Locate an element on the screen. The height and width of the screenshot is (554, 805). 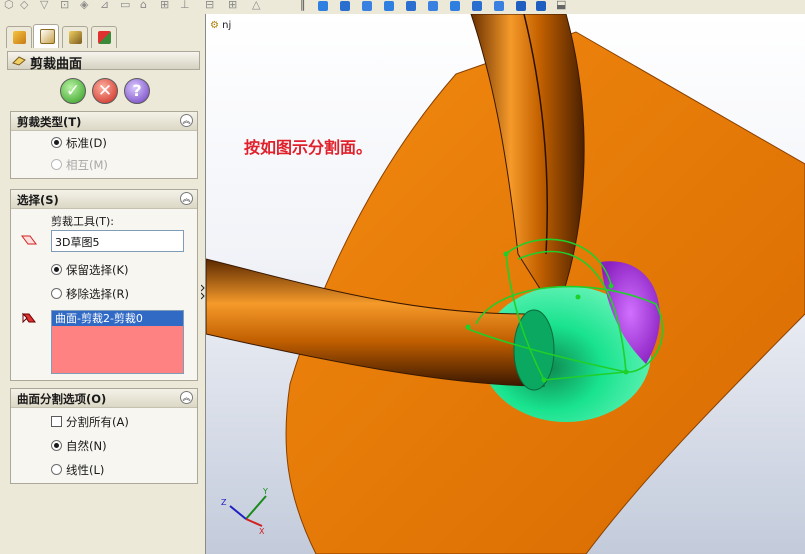
trim-surface-icon is located at coordinates (19, 61).